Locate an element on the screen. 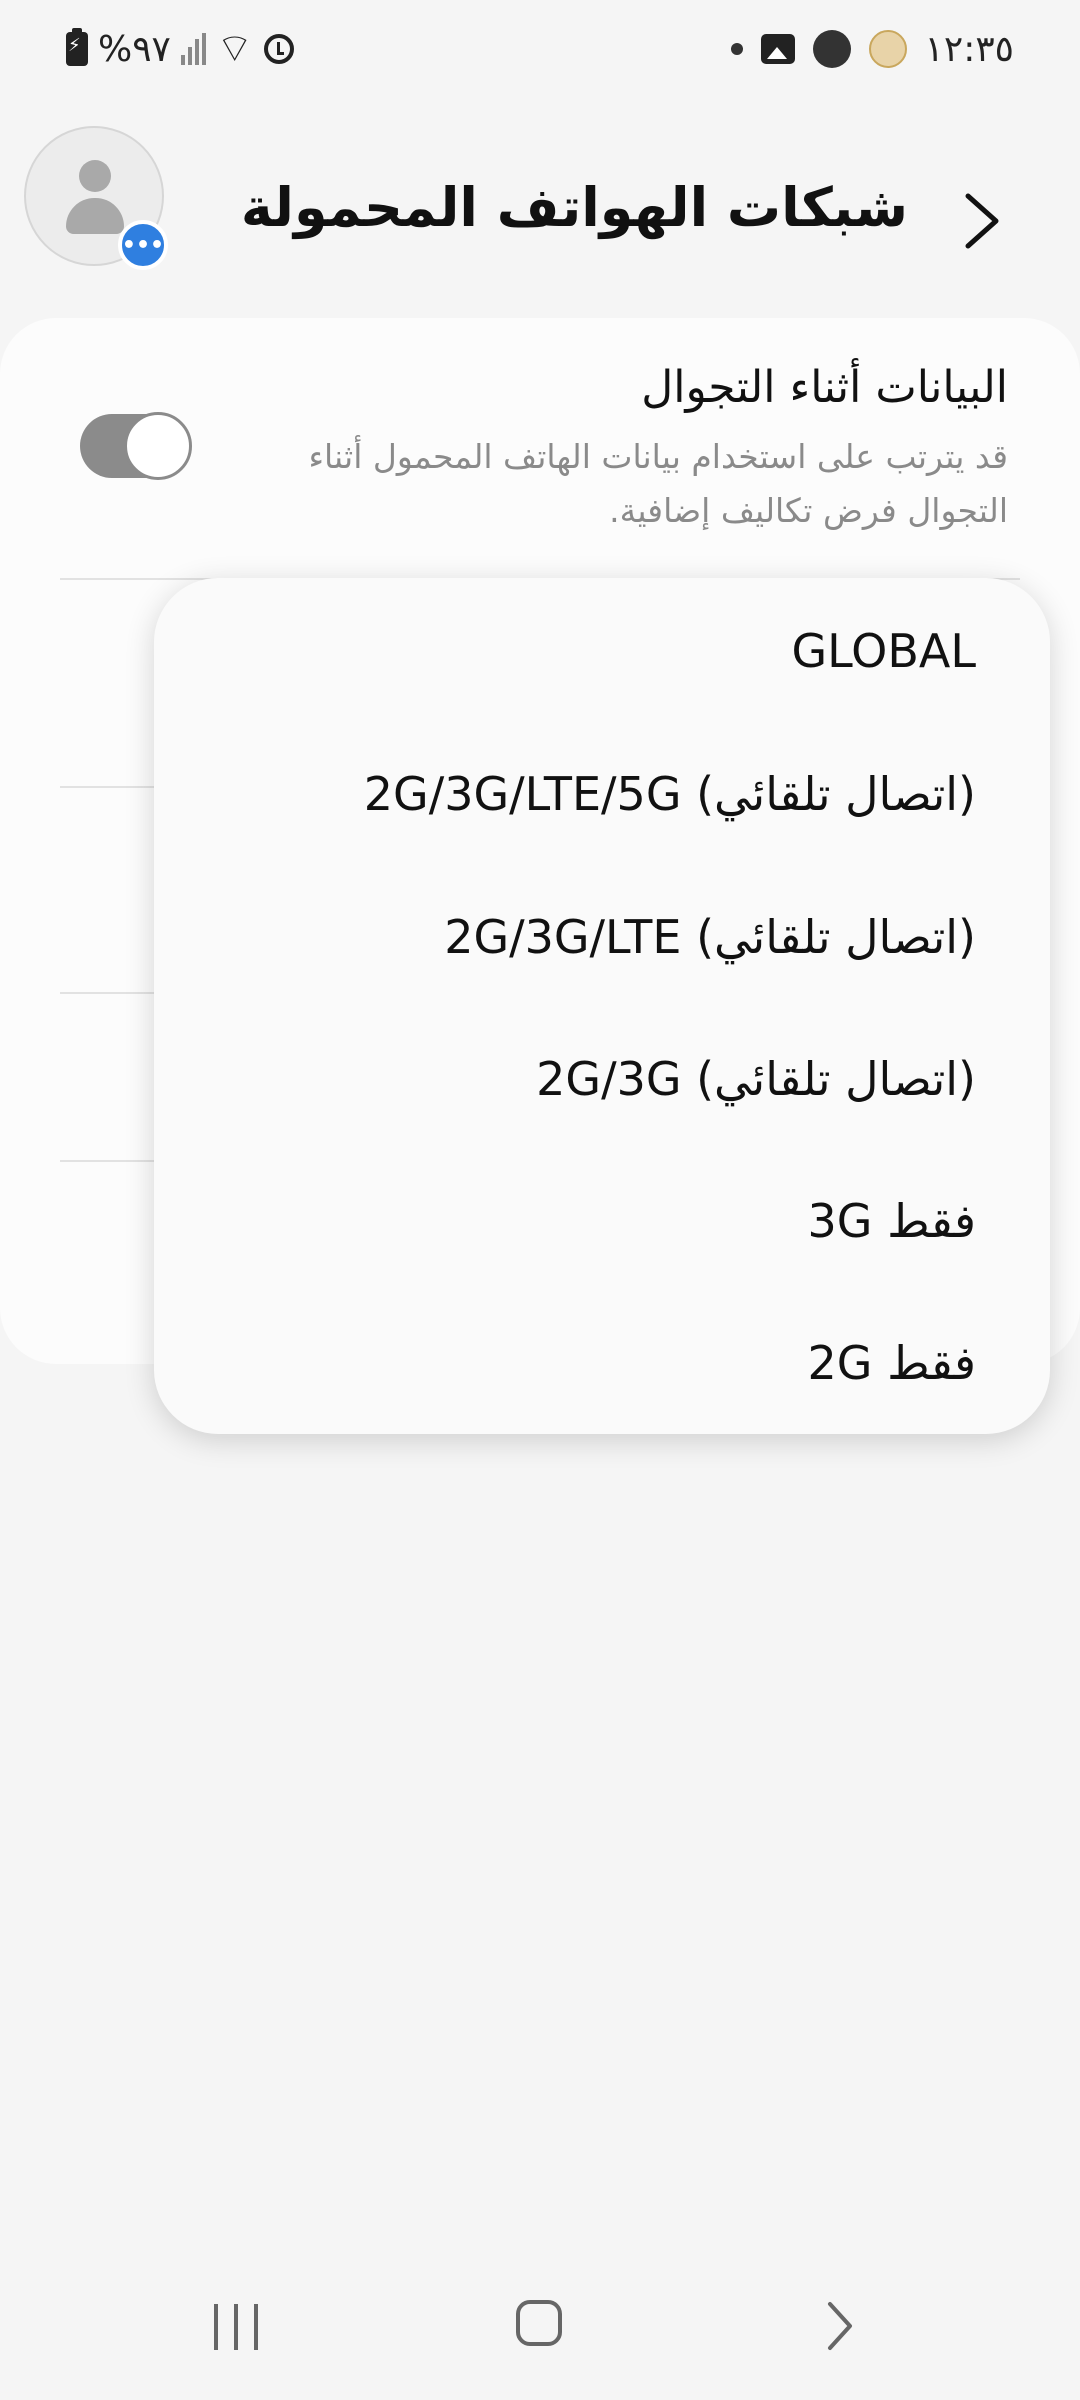 This screenshot has height=2400, width=1080. menu-option-2g-3g-lte-5g: 2G/3G/LTE/5G (اتصال تلقائي) is located at coordinates (670, 794).